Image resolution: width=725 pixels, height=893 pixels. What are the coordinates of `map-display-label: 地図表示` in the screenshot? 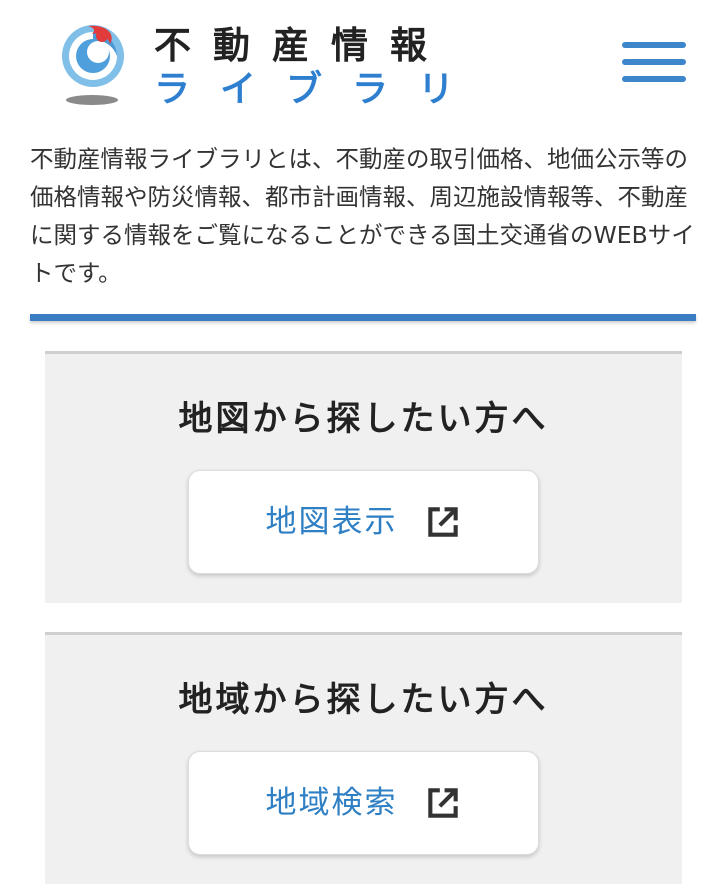 It's located at (331, 522).